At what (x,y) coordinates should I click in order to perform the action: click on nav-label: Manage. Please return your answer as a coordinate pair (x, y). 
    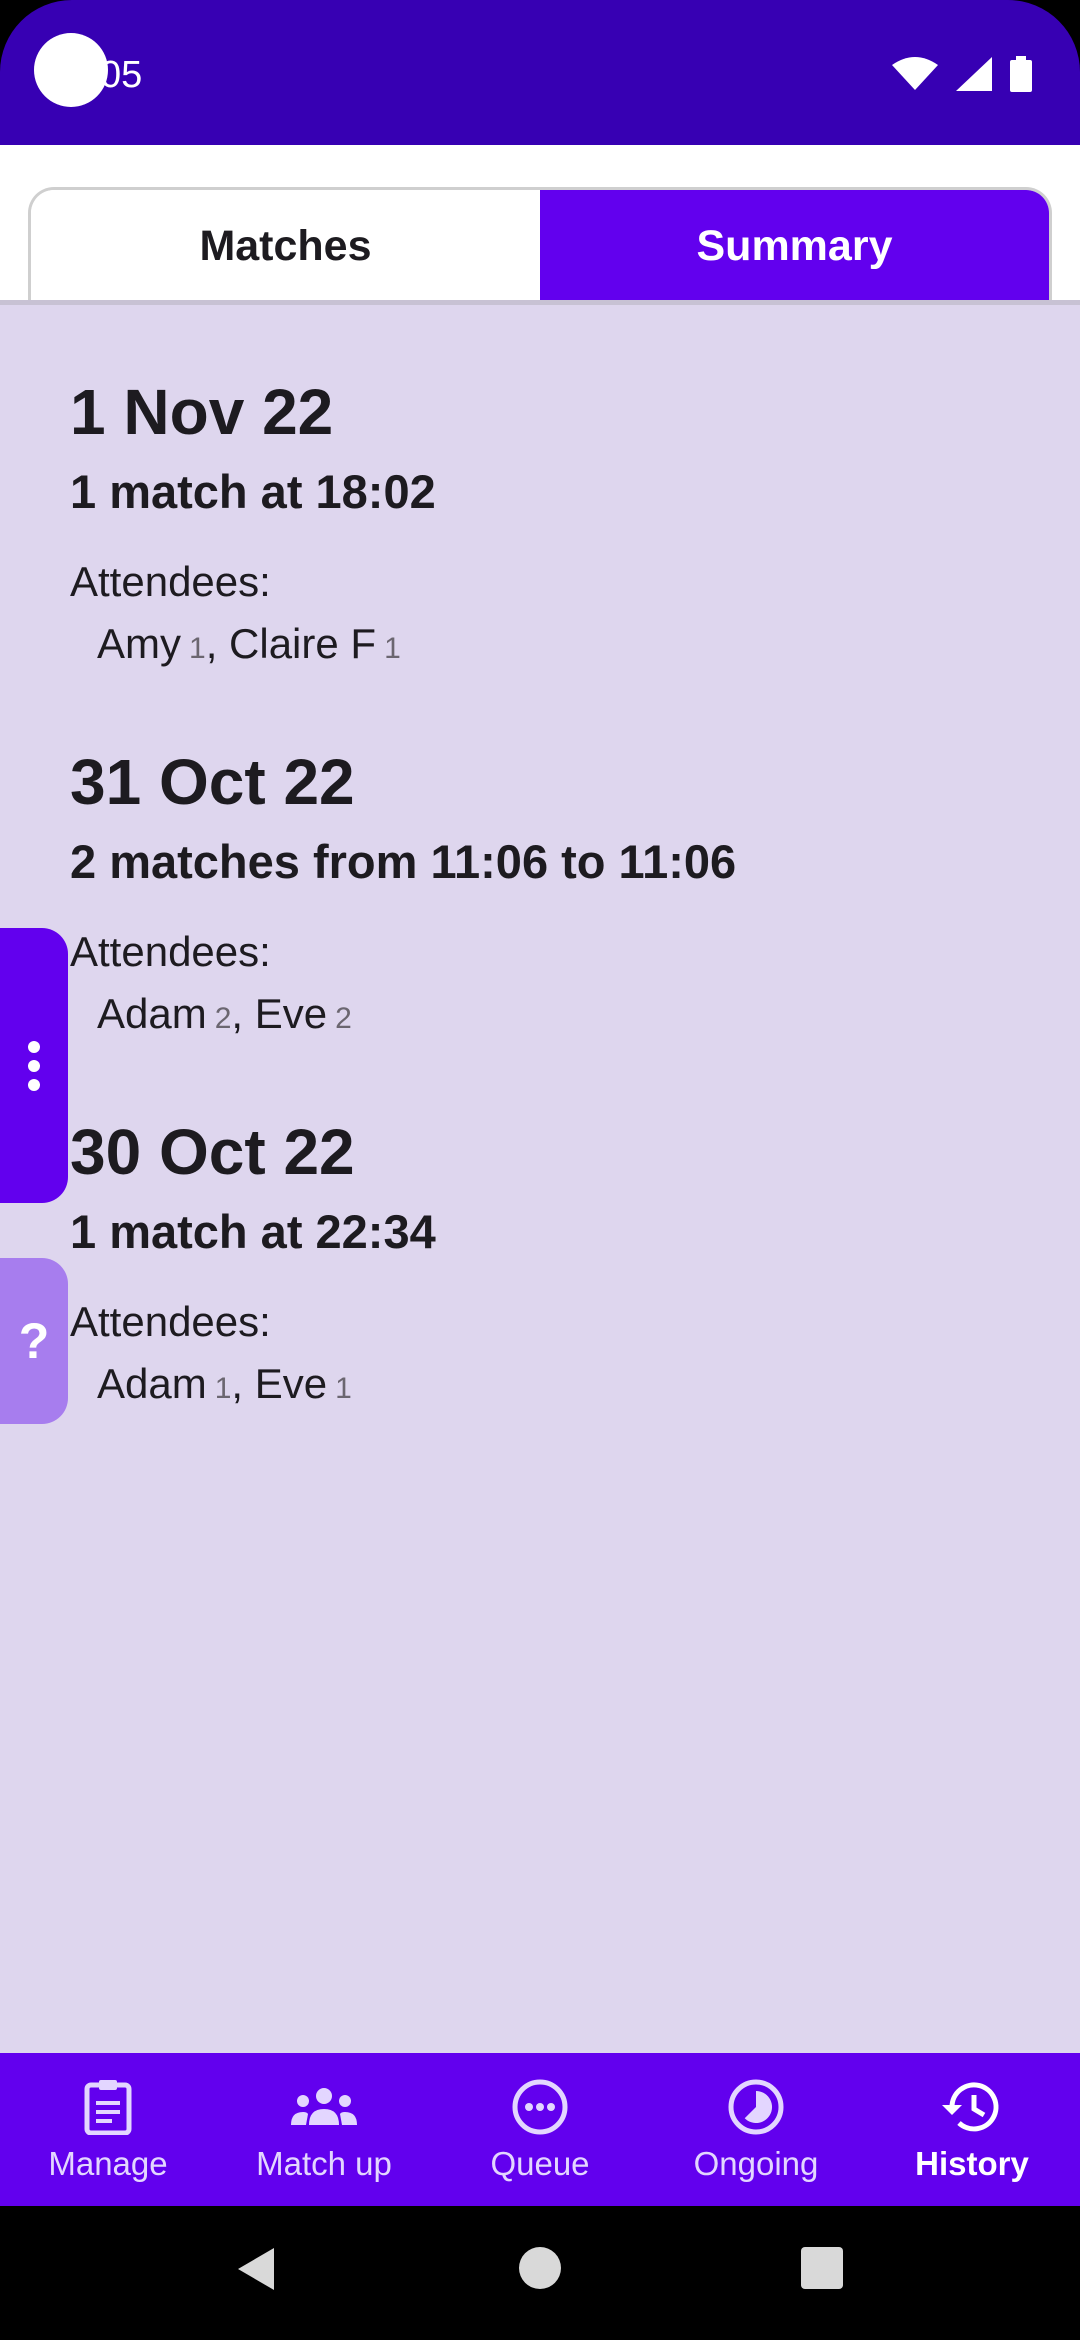
    Looking at the image, I should click on (108, 2163).